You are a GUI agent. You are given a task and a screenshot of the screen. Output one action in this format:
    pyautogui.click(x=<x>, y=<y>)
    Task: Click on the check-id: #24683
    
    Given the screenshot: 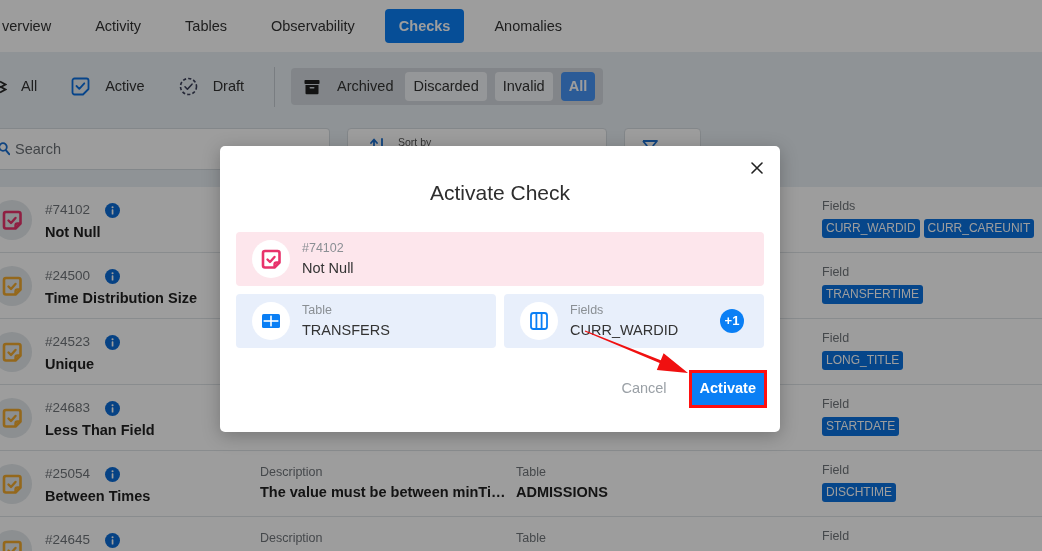 What is the action you would take?
    pyautogui.click(x=68, y=408)
    